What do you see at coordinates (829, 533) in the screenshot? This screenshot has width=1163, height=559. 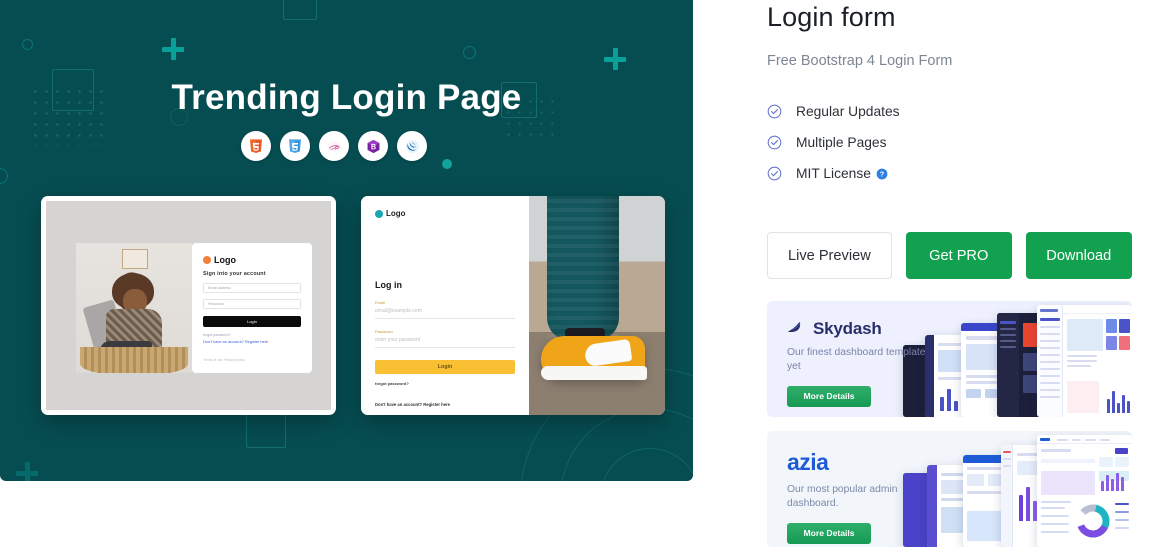 I see `promo-azia-cta: More Details` at bounding box center [829, 533].